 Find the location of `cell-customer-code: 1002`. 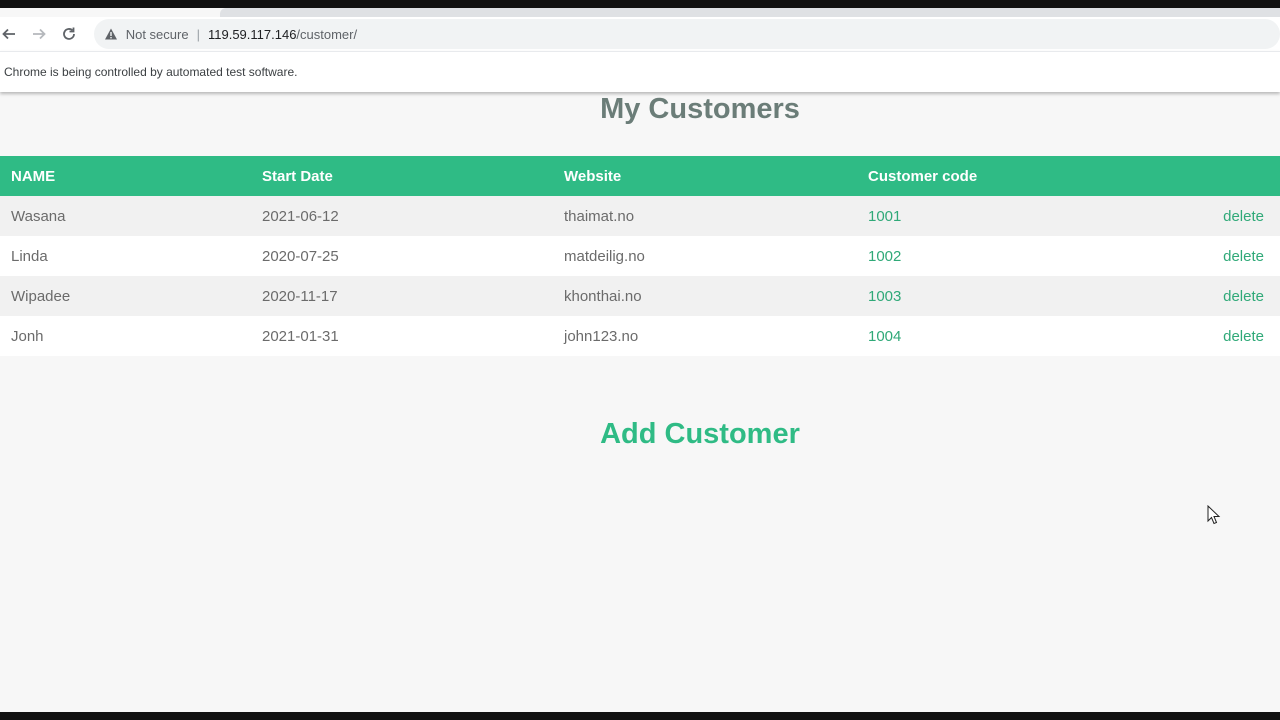

cell-customer-code: 1002 is located at coordinates (885, 256).